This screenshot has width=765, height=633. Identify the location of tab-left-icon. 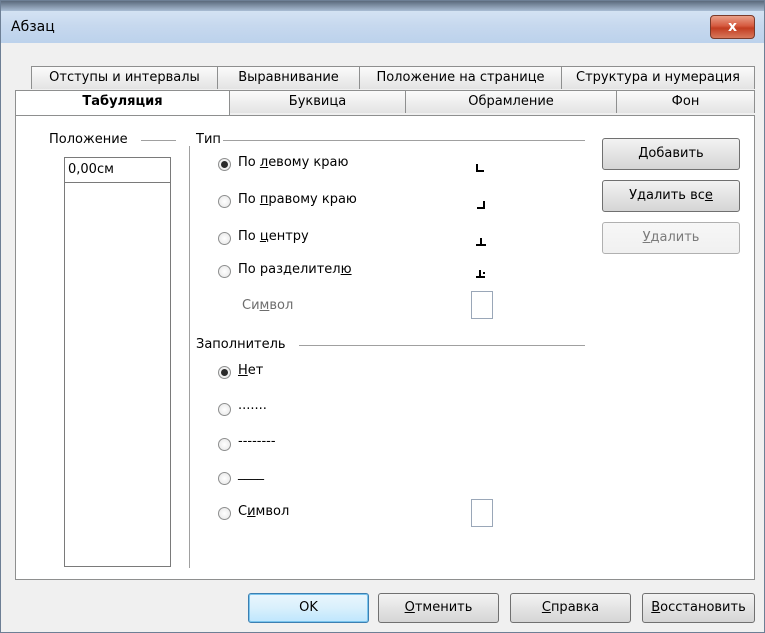
(480, 168).